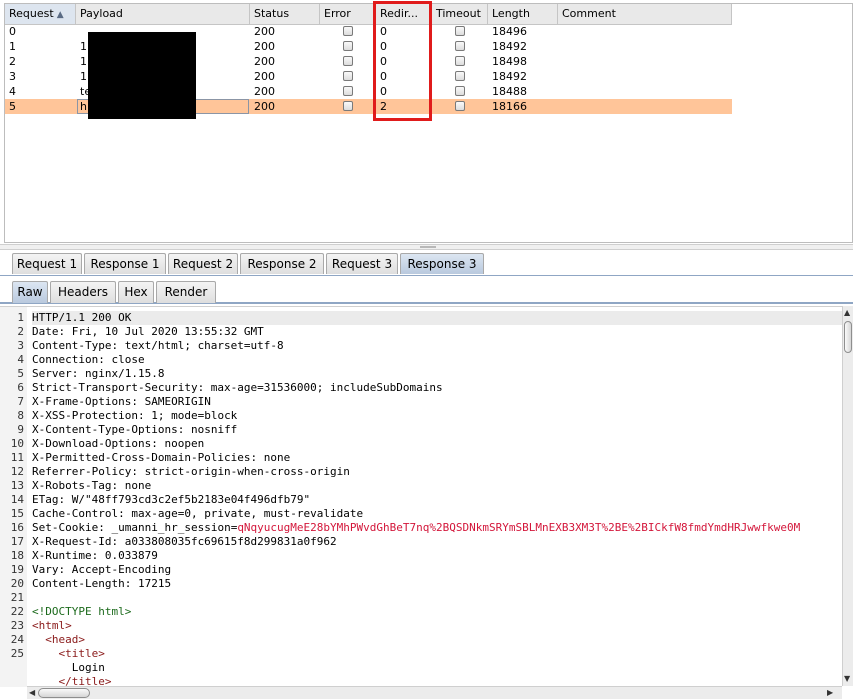  What do you see at coordinates (17, 555) in the screenshot?
I see `line-number: 18` at bounding box center [17, 555].